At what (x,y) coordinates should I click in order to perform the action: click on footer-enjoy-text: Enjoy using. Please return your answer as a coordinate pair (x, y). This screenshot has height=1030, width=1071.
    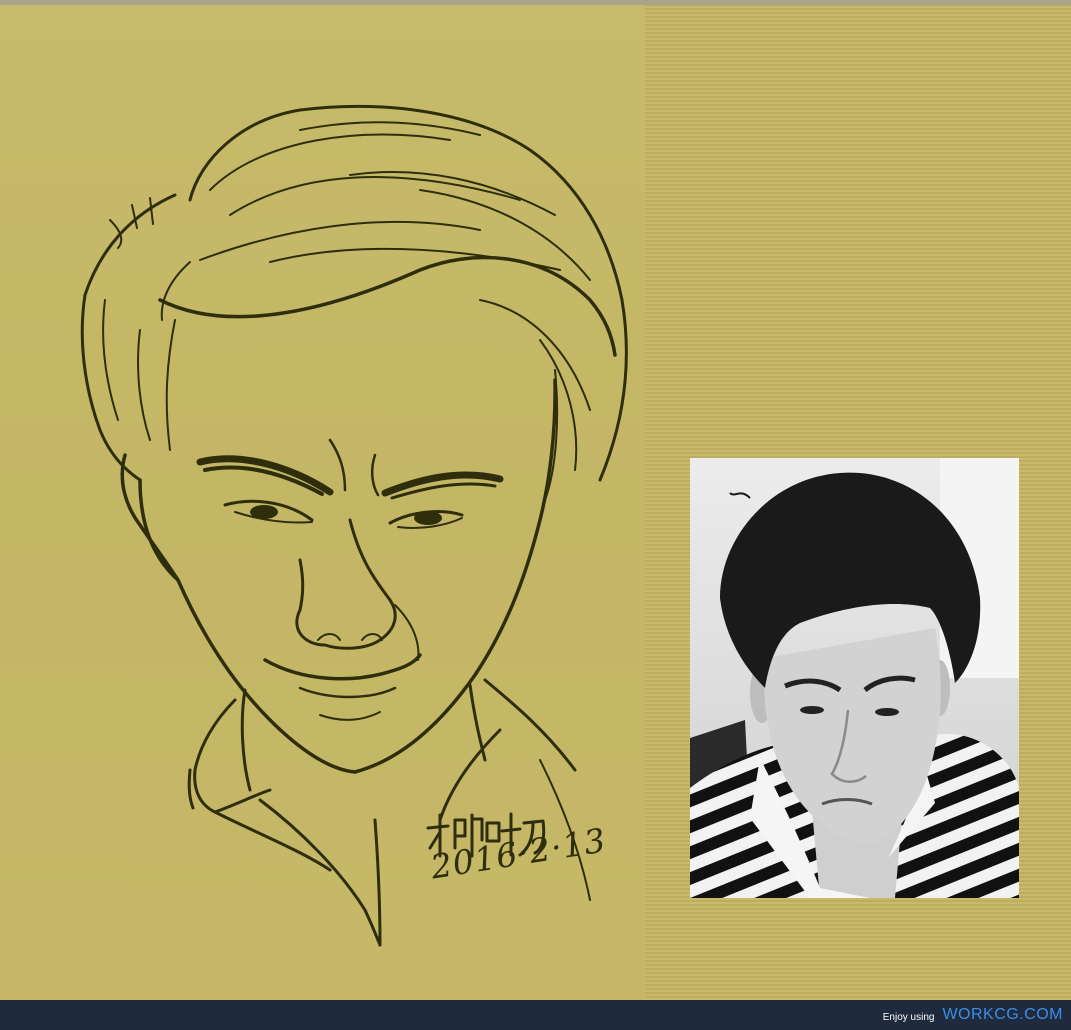
    Looking at the image, I should click on (908, 1017).